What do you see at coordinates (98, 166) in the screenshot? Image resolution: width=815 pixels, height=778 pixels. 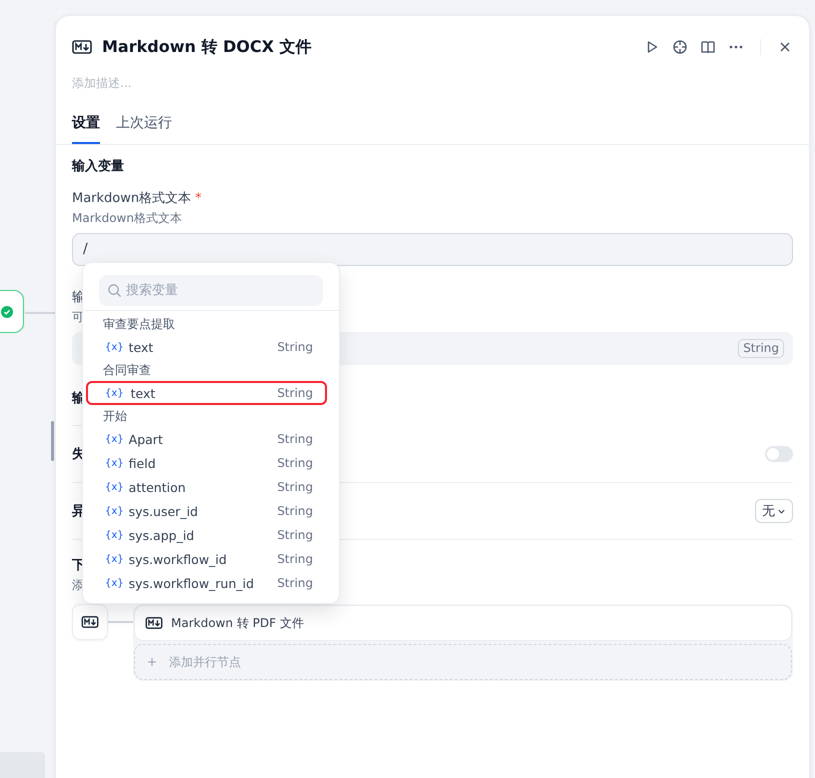 I see `section-heading: 输入变量` at bounding box center [98, 166].